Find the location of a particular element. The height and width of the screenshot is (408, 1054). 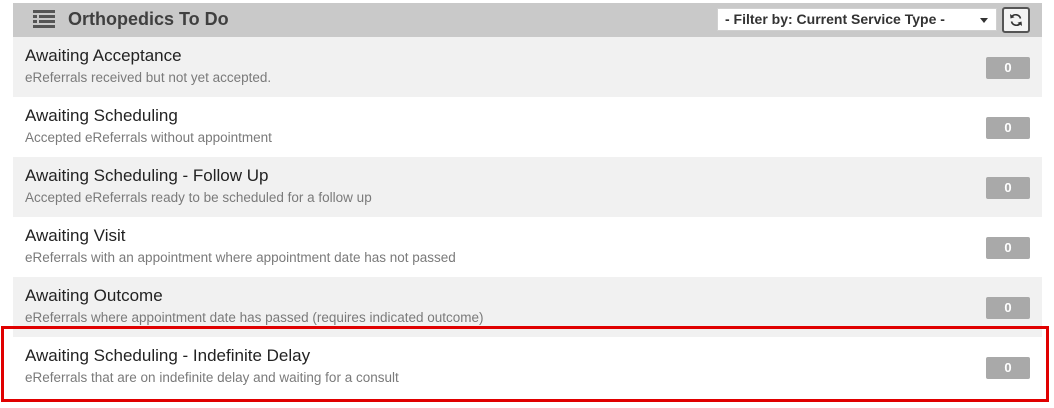

item-title: Awaiting Visit is located at coordinates (75, 235).